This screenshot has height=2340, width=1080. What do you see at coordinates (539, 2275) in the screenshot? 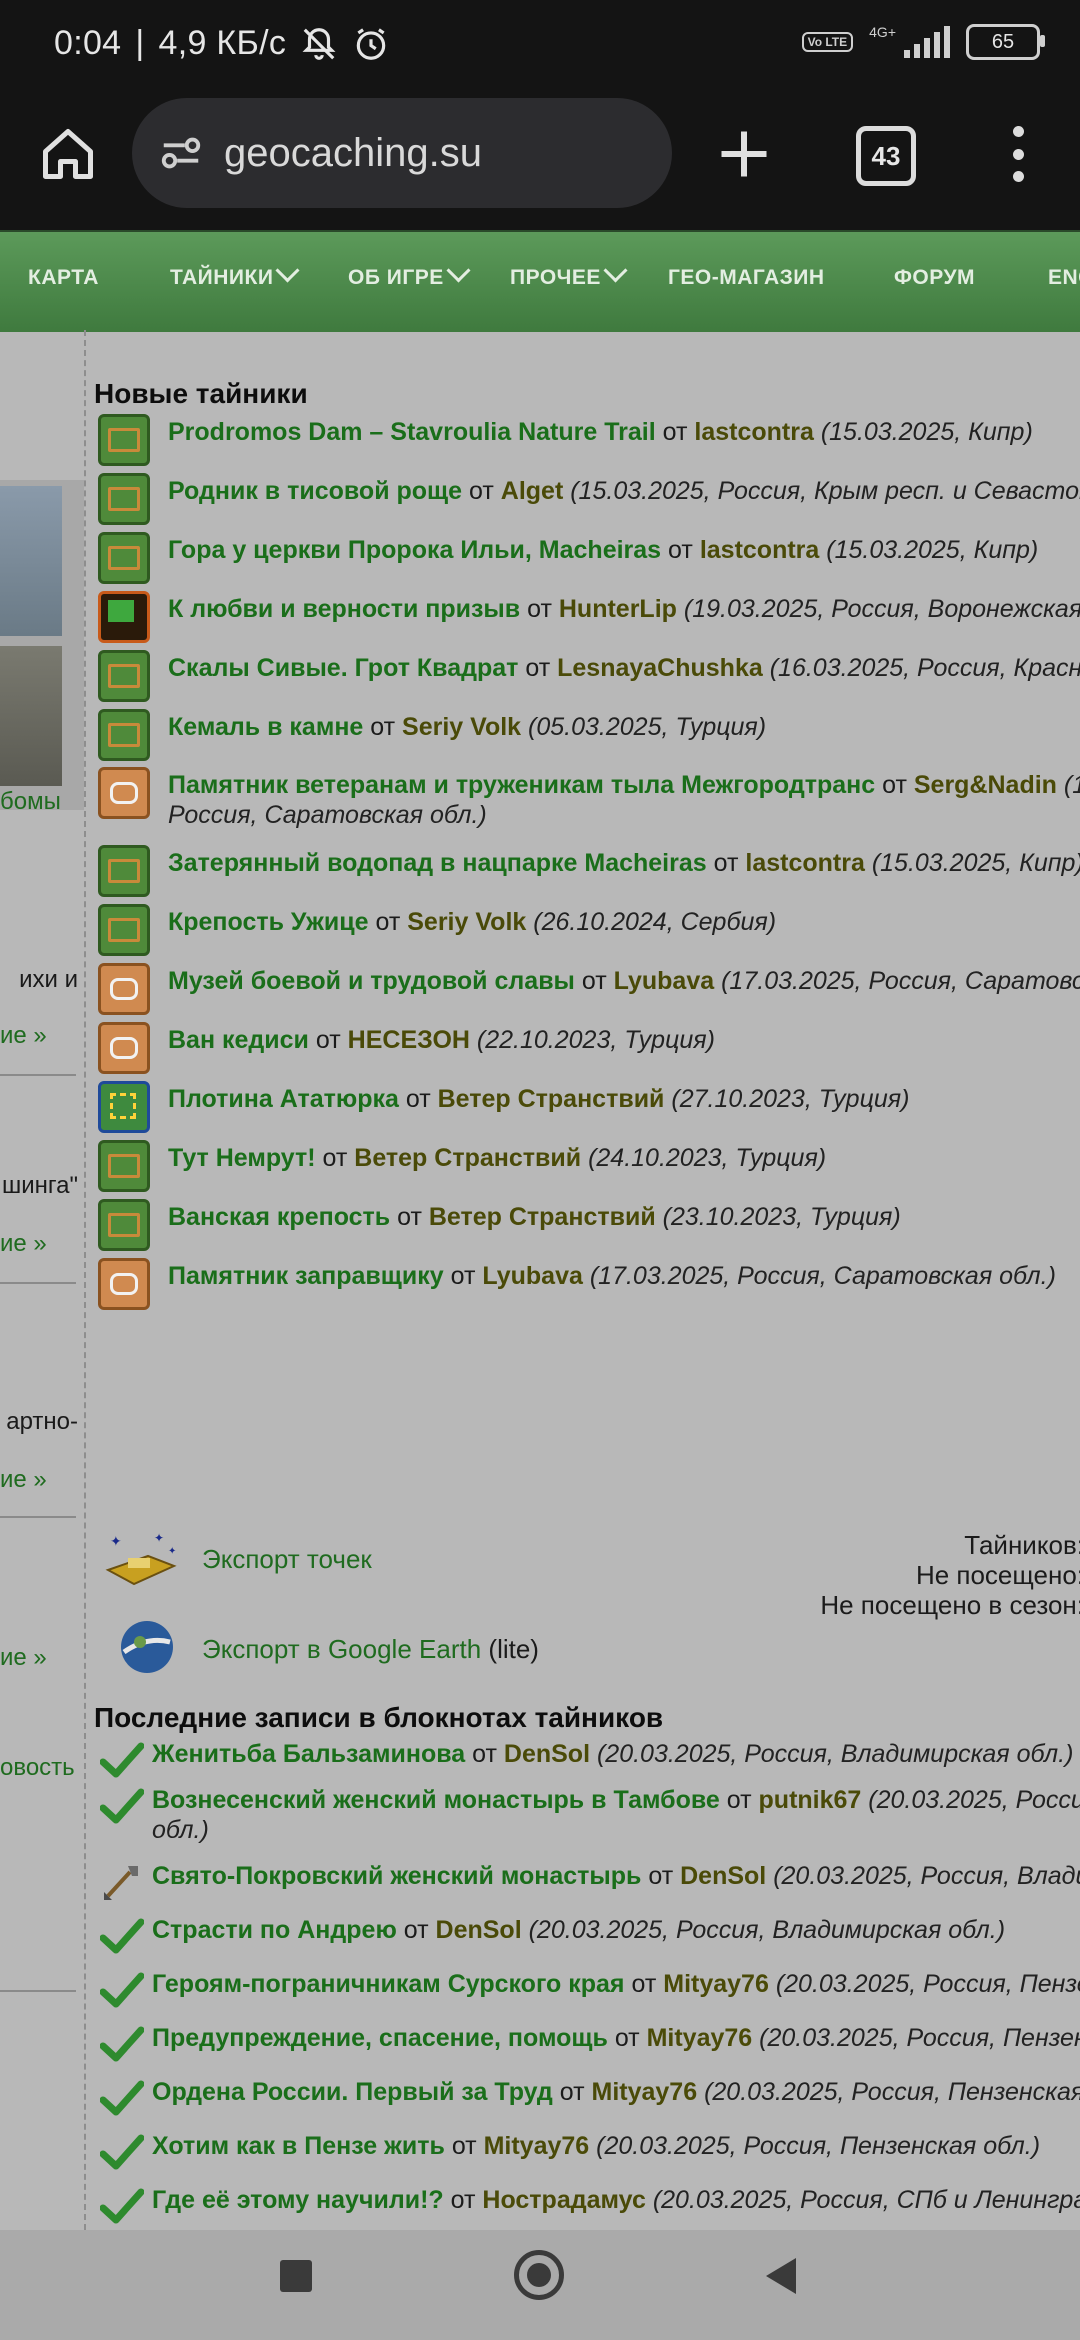
I see `home-button` at bounding box center [539, 2275].